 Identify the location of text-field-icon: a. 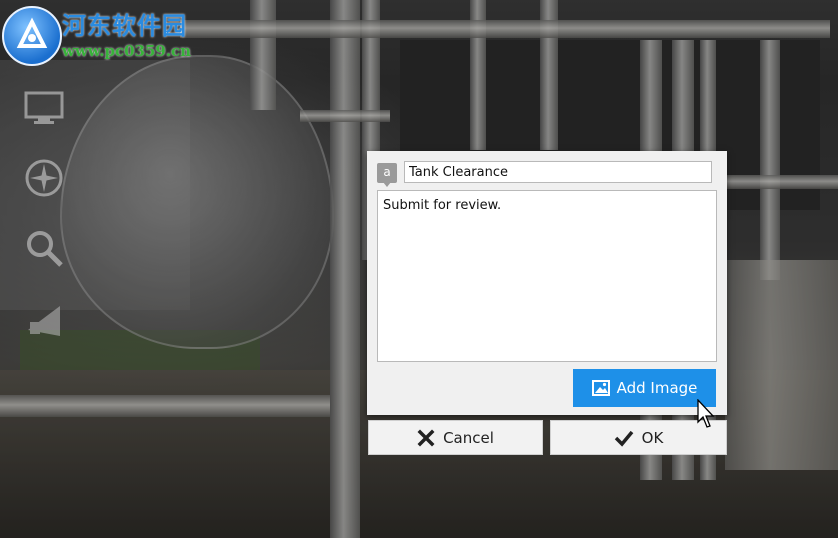
(387, 175).